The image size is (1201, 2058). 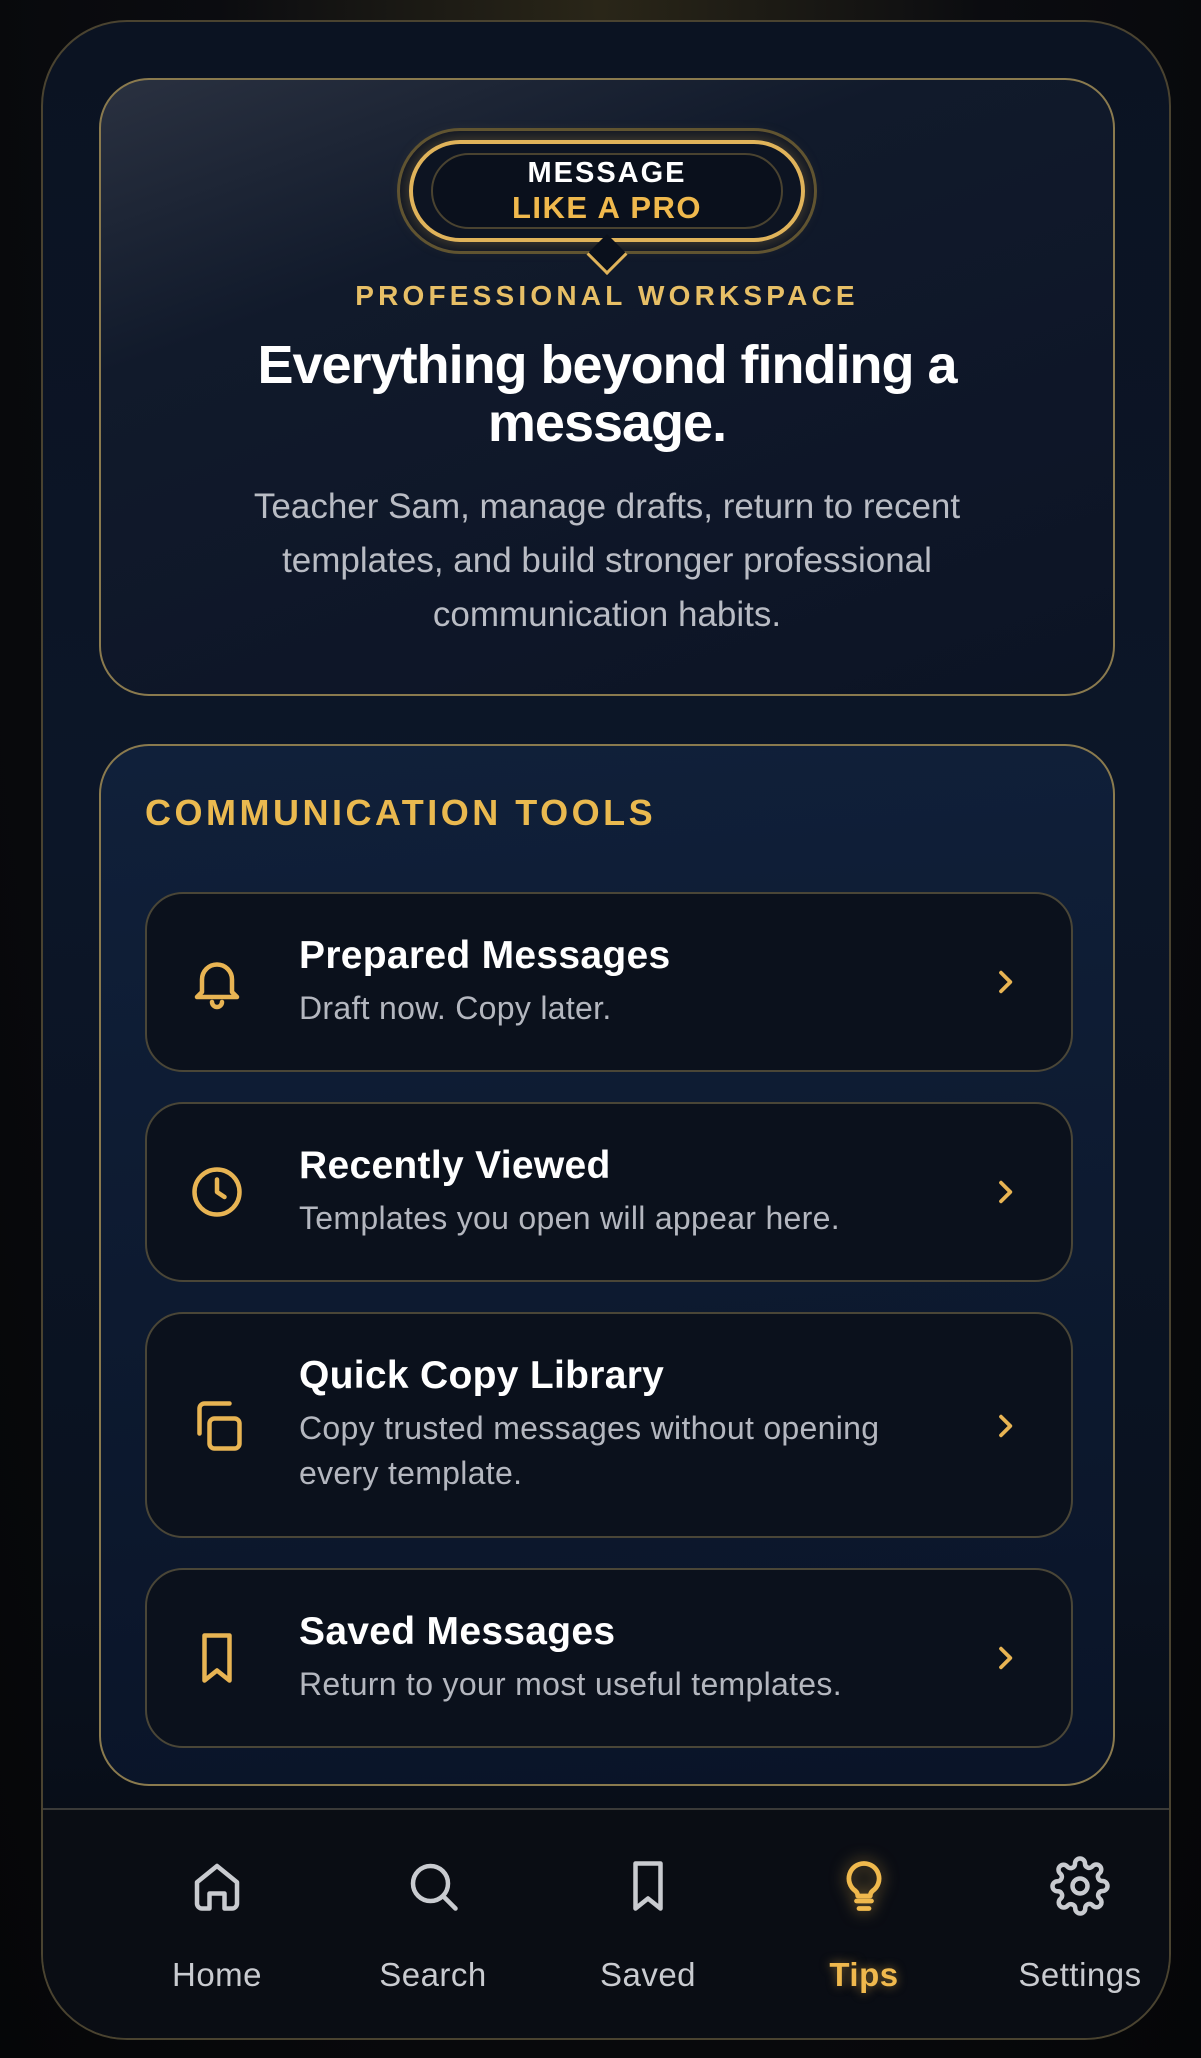 What do you see at coordinates (457, 1631) in the screenshot?
I see `tool-title: Saved Messages` at bounding box center [457, 1631].